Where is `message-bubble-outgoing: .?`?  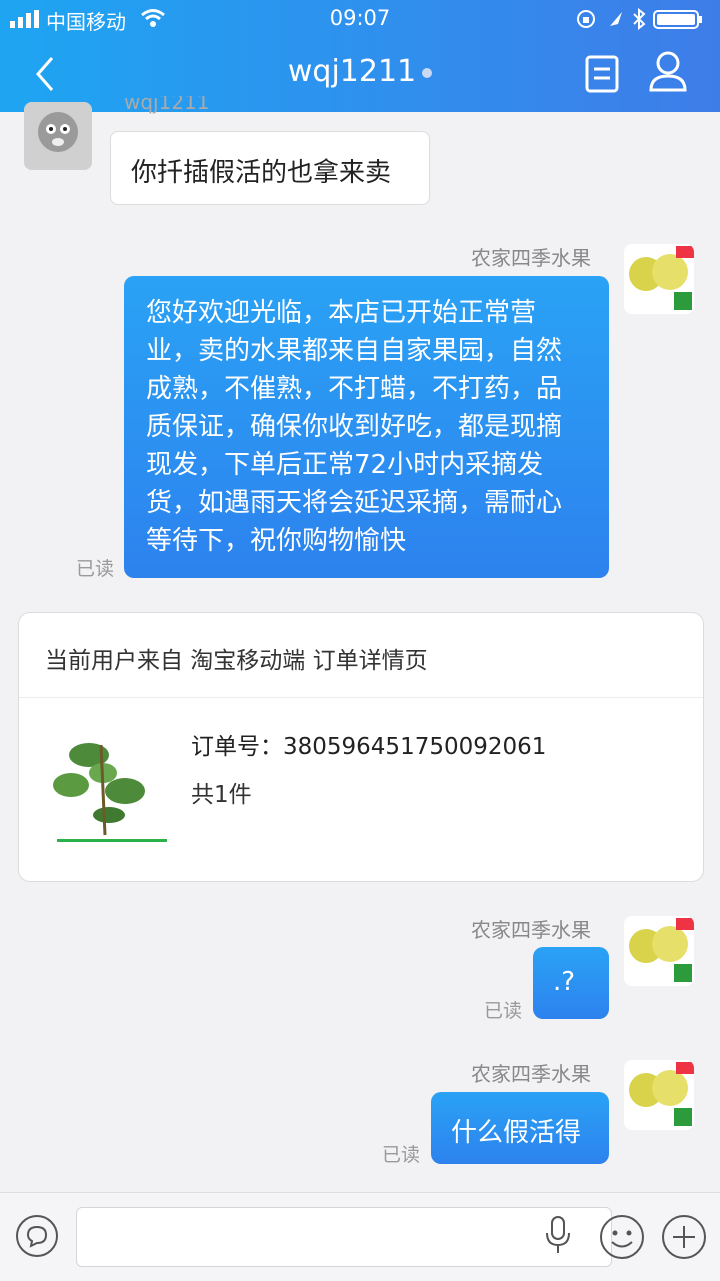 message-bubble-outgoing: .? is located at coordinates (571, 983).